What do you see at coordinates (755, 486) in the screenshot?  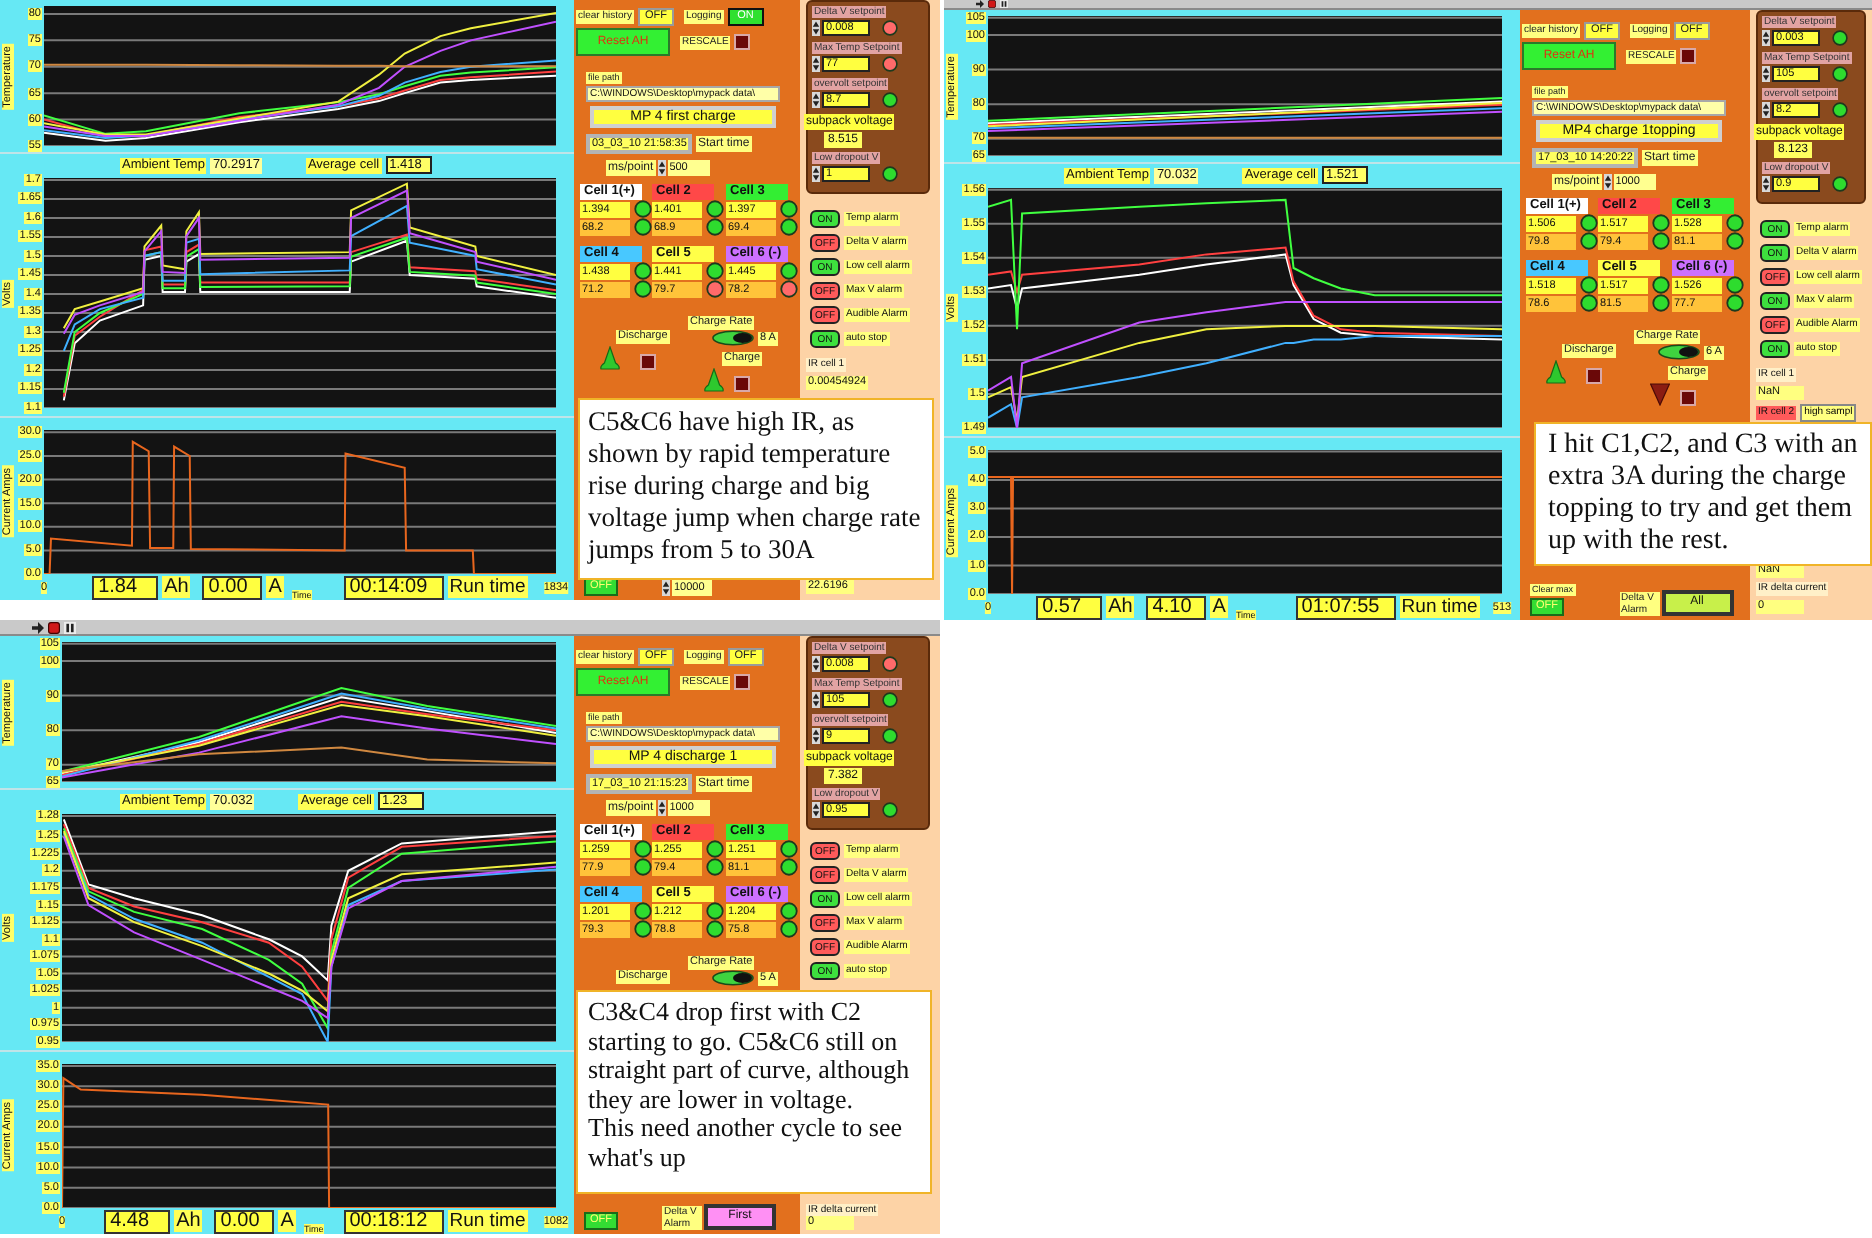 I see `note-text: C5&C6 have high IR, as shown by rapid temperature rise during charge and big voltage jump when charge rate jumps from 5 to 30A` at bounding box center [755, 486].